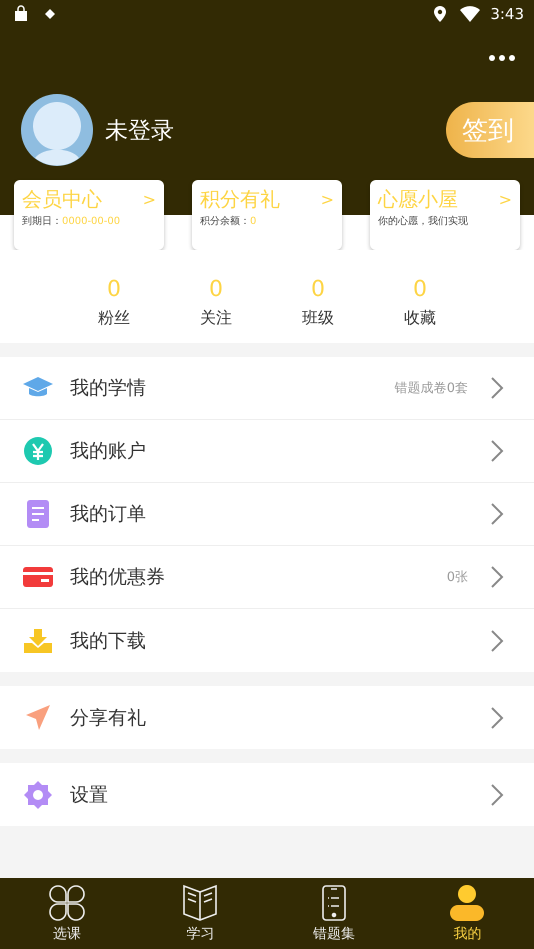 The height and width of the screenshot is (949, 534). Describe the element at coordinates (267, 717) in the screenshot. I see `menu-item: 分享有礼` at that location.